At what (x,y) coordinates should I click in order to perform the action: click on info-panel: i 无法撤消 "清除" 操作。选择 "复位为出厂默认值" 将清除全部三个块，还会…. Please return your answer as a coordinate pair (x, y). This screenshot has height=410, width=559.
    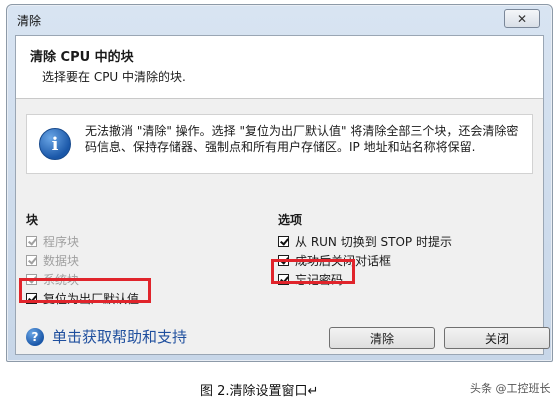
    Looking at the image, I should click on (279, 144).